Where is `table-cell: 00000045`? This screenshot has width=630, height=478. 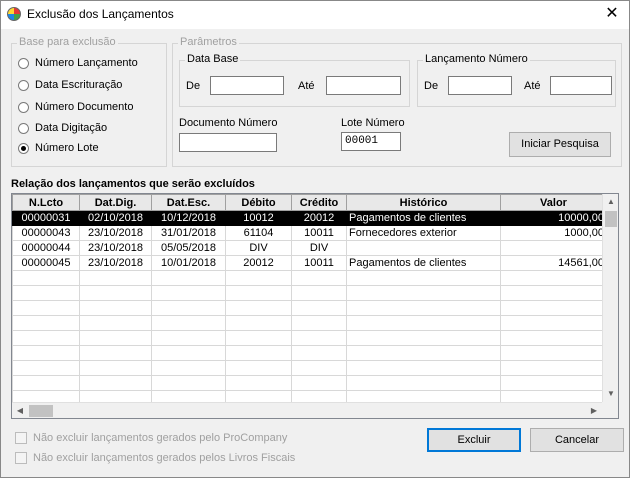
table-cell: 00000045 is located at coordinates (46, 263).